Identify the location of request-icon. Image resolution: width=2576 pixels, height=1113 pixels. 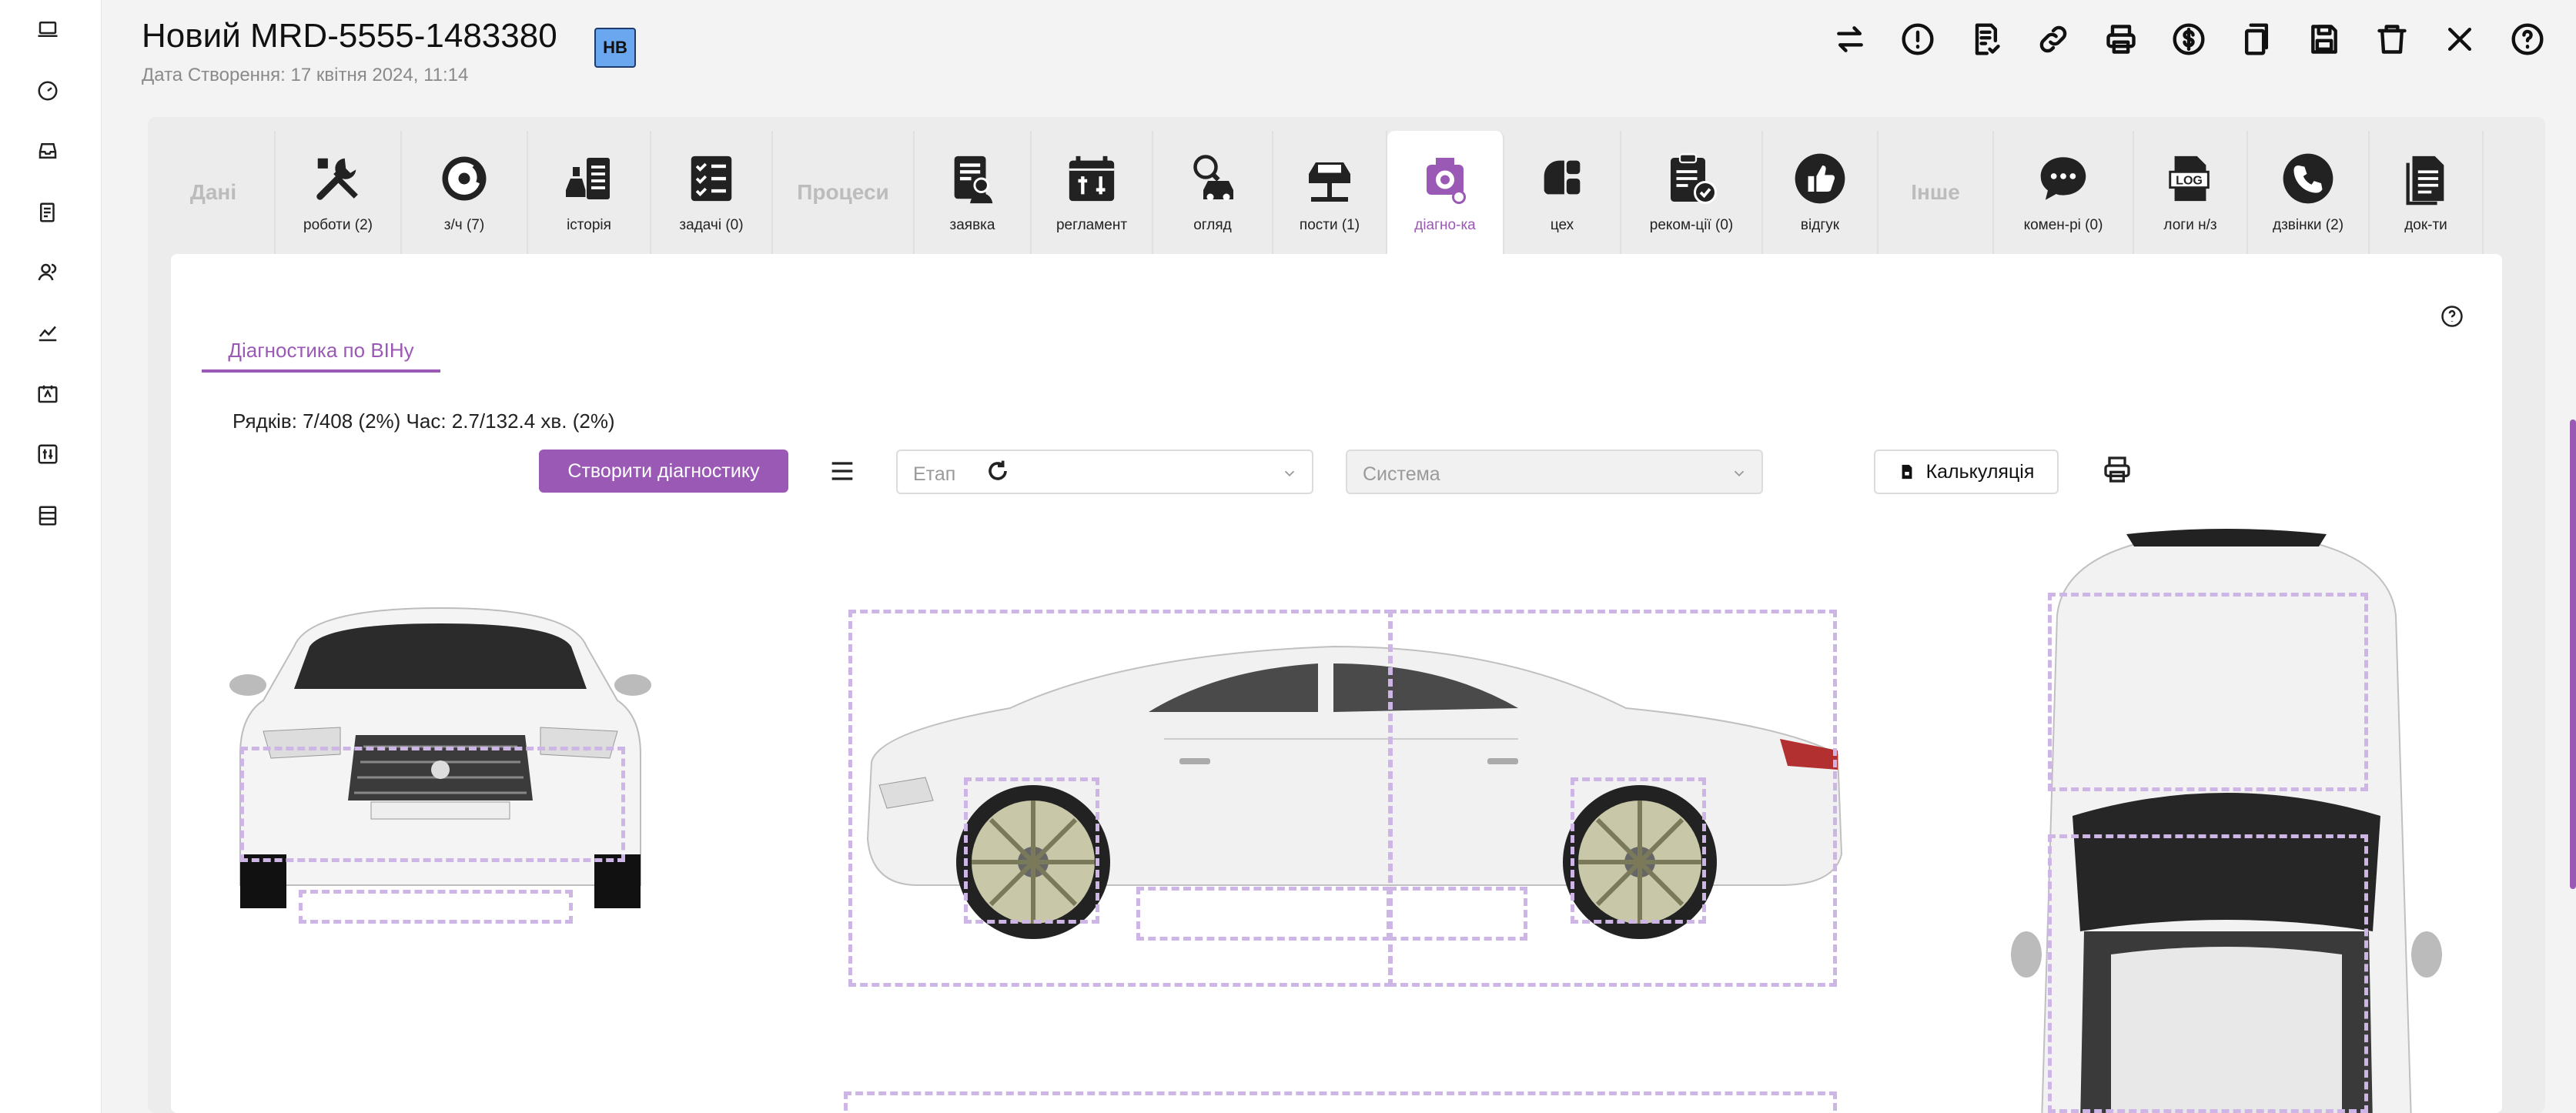
(972, 178).